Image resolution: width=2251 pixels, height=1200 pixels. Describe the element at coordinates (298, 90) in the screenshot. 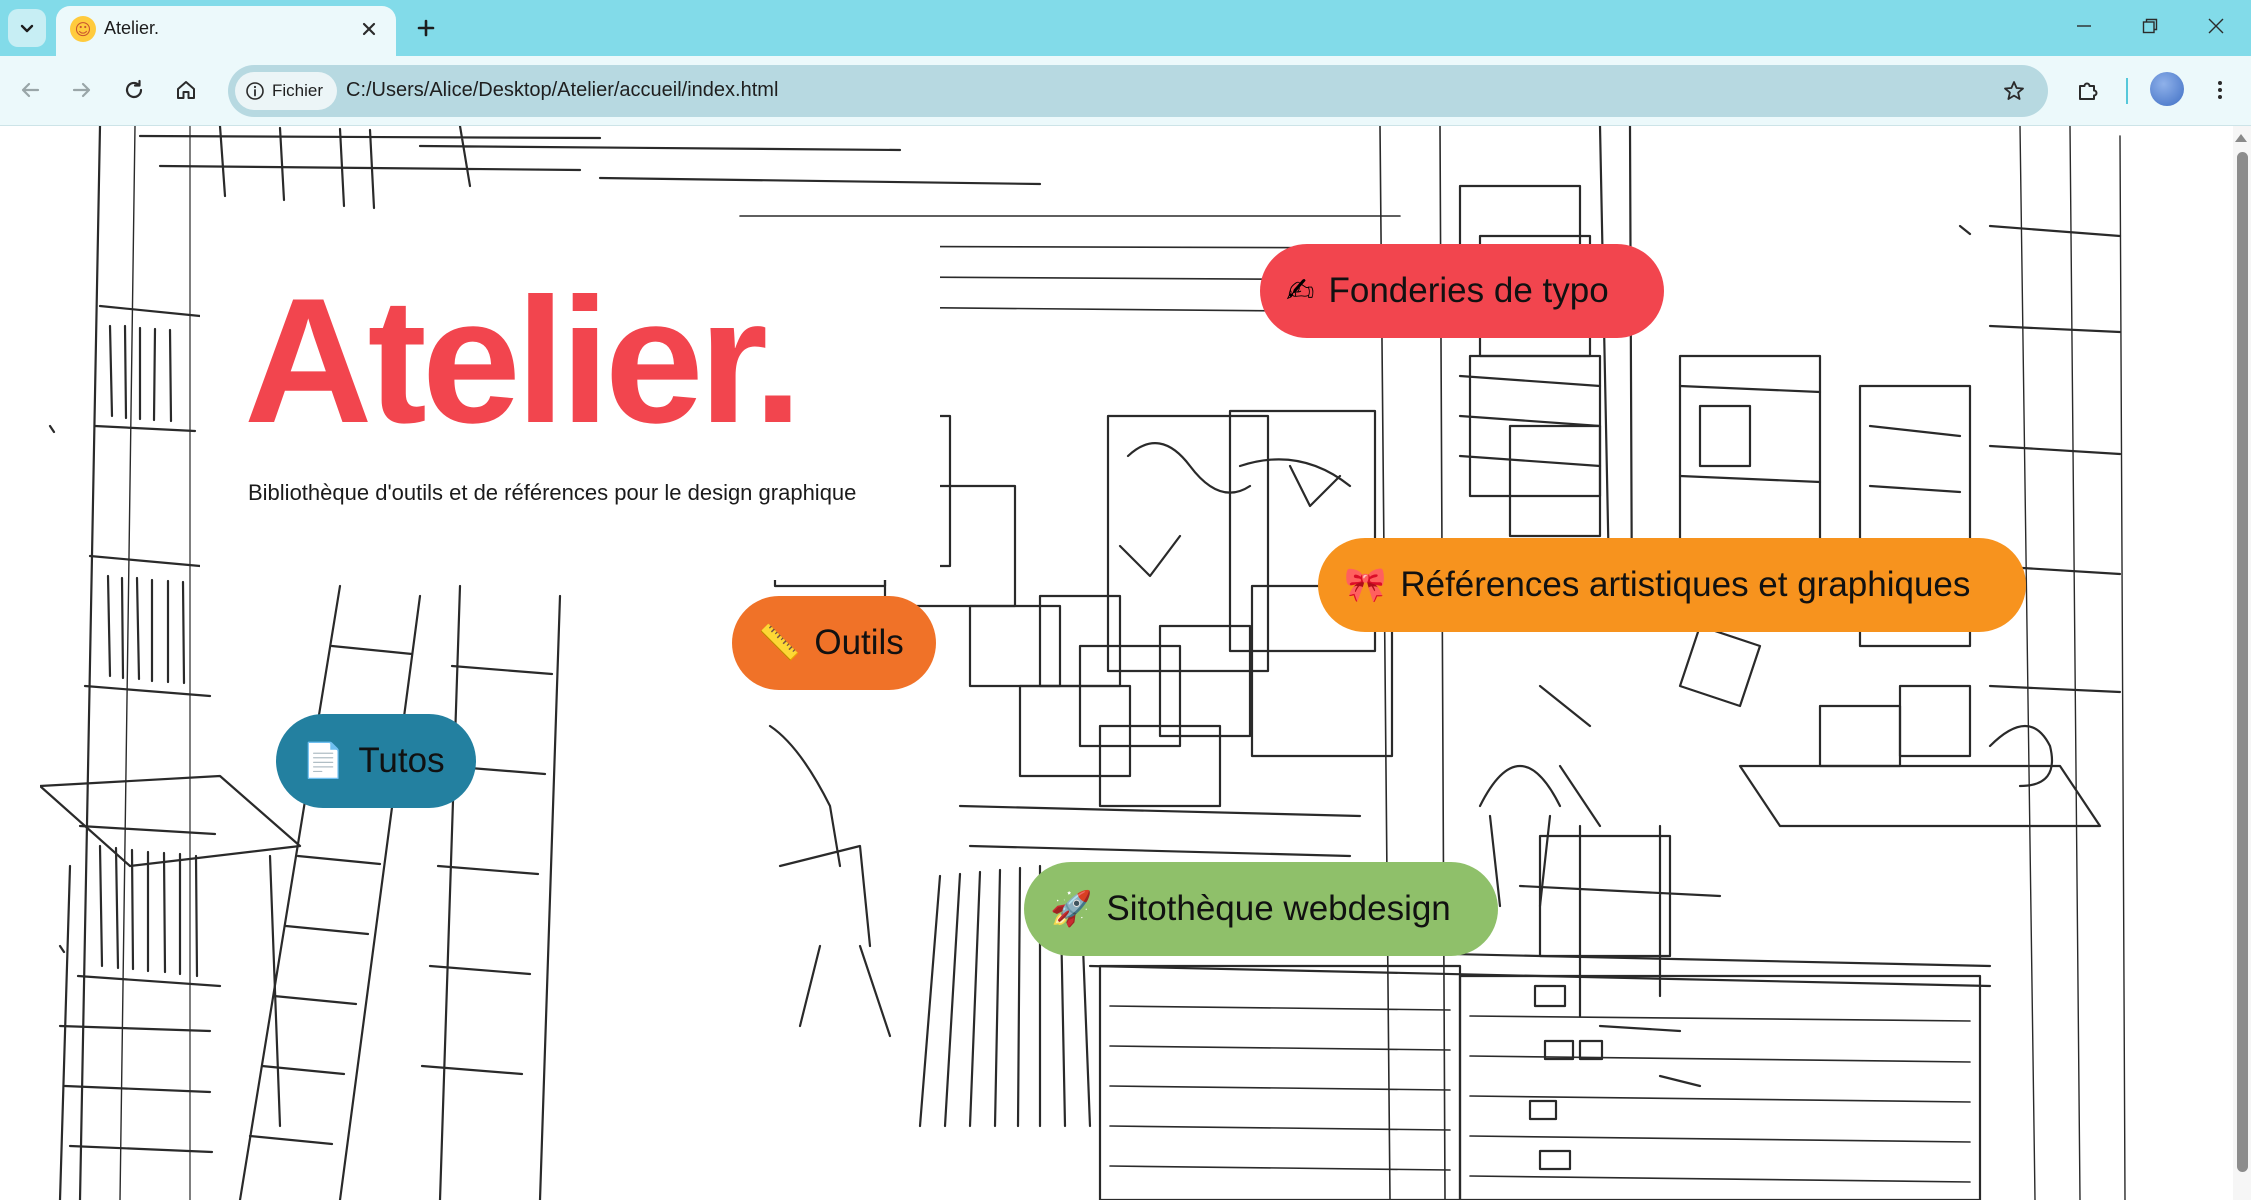

I see `site-chip-label: Fichier` at that location.